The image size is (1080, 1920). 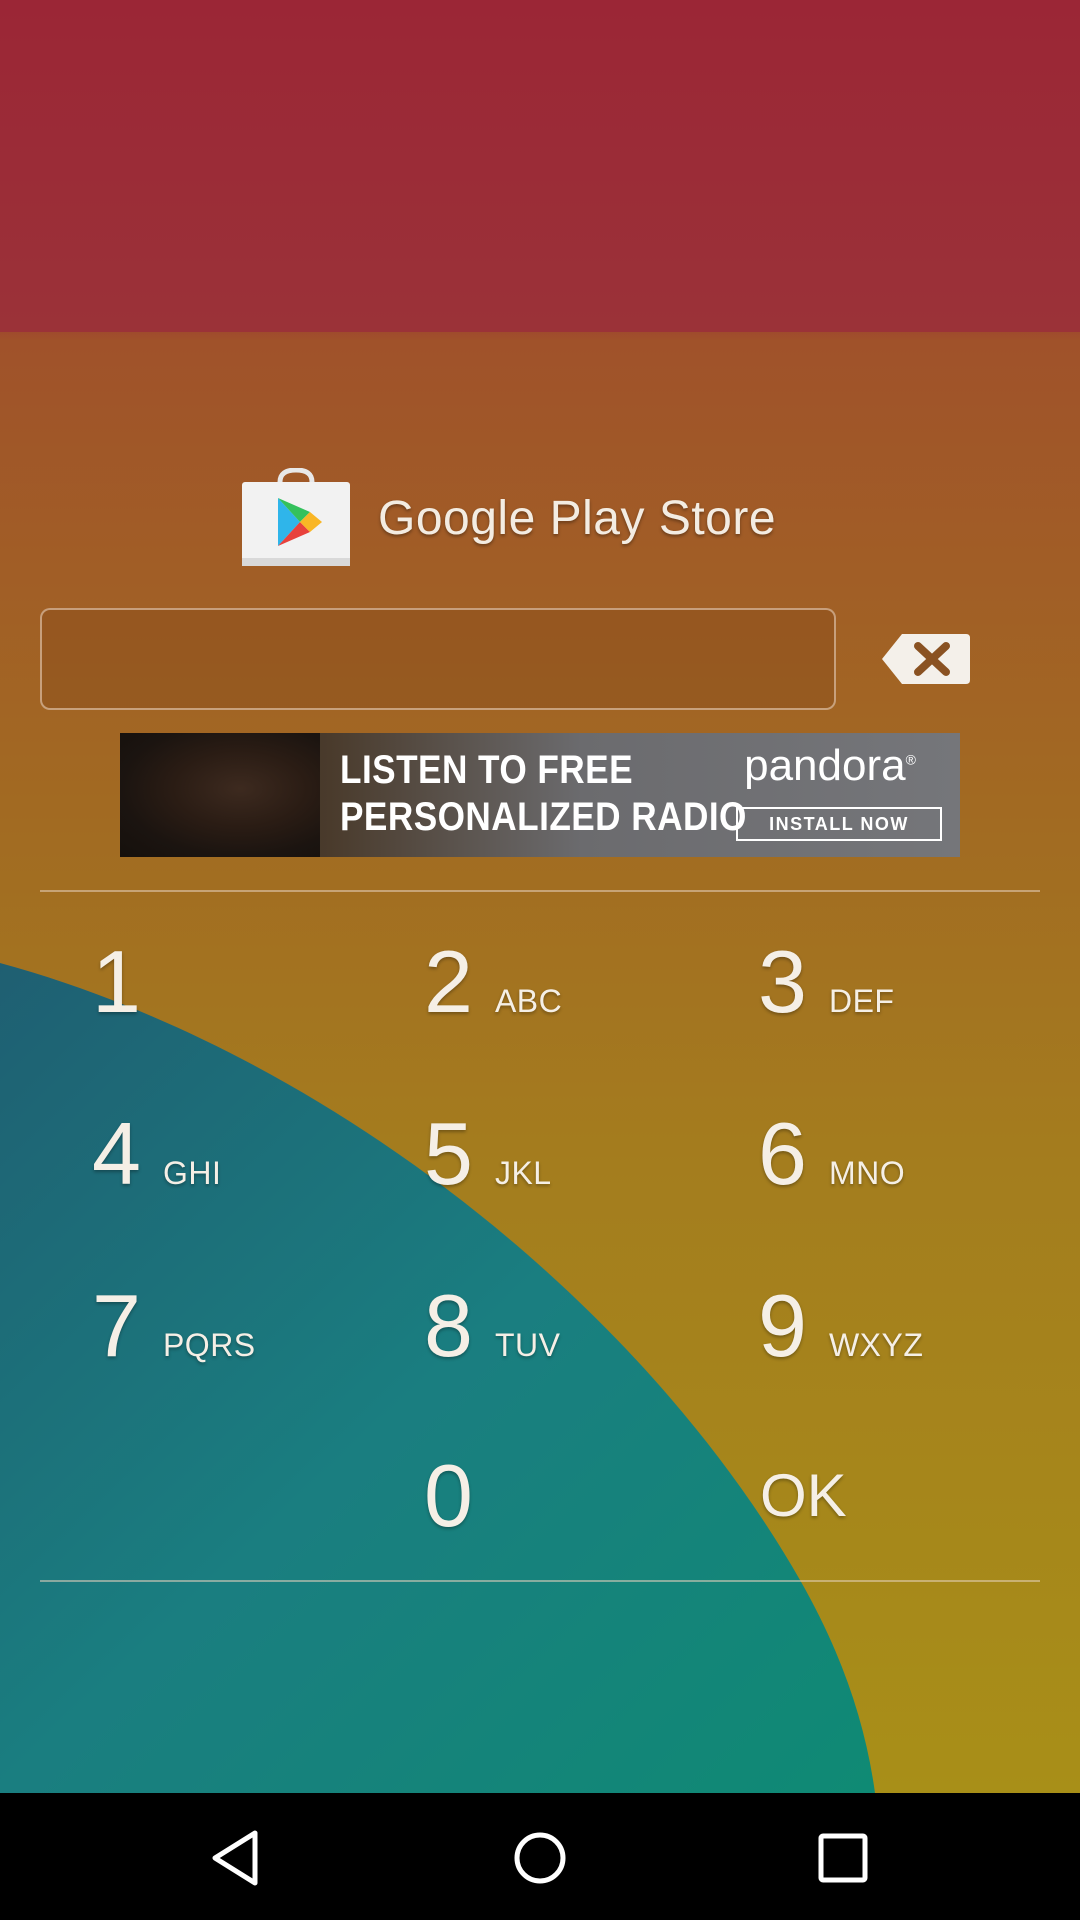 What do you see at coordinates (296, 517) in the screenshot?
I see `google-play-store-icon` at bounding box center [296, 517].